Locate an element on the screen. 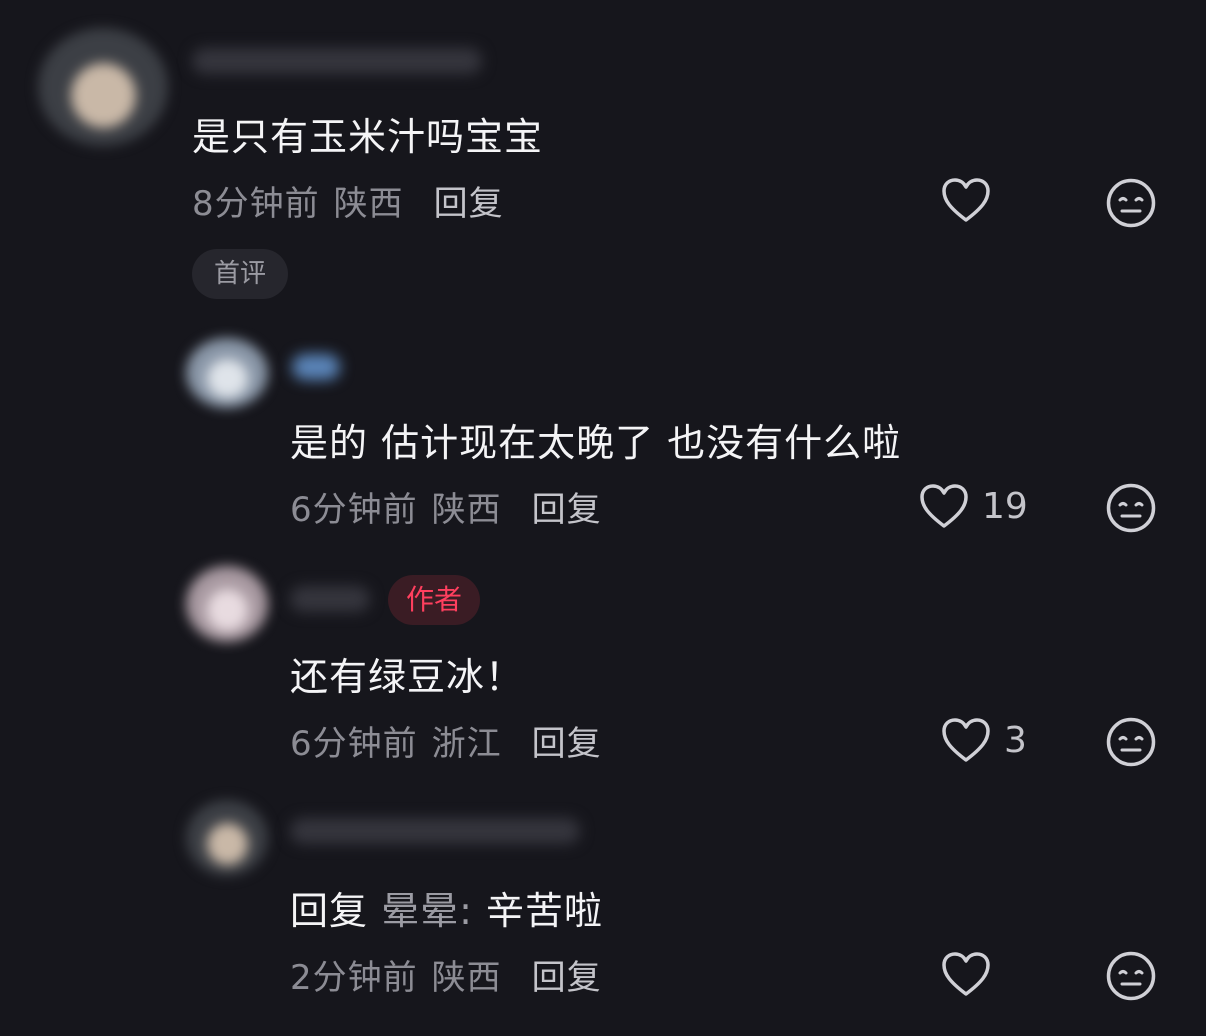 The image size is (1206, 1036). comment-meta: 8分钟前 陕西 回复 is located at coordinates (348, 200).